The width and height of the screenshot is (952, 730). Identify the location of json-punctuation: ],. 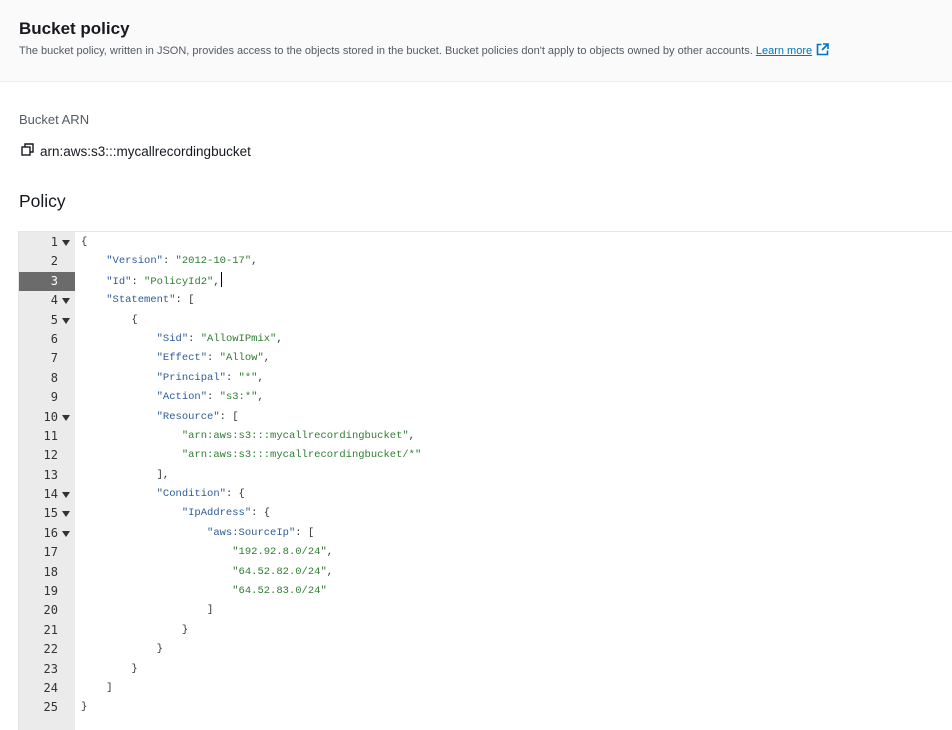
(163, 474).